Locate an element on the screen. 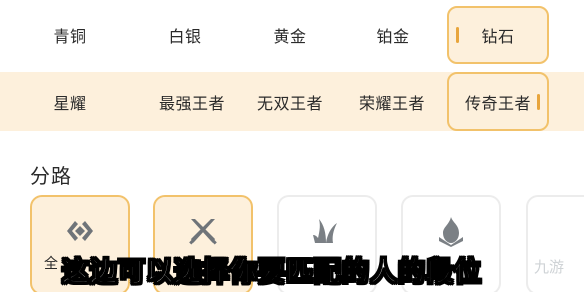  rank-option-bronze: 青铜 is located at coordinates (70, 35).